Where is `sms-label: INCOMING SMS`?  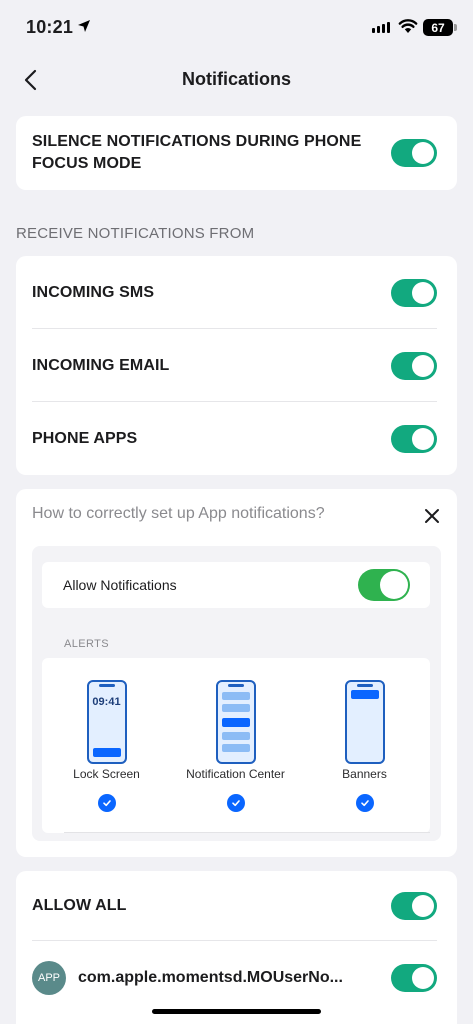 sms-label: INCOMING SMS is located at coordinates (93, 292).